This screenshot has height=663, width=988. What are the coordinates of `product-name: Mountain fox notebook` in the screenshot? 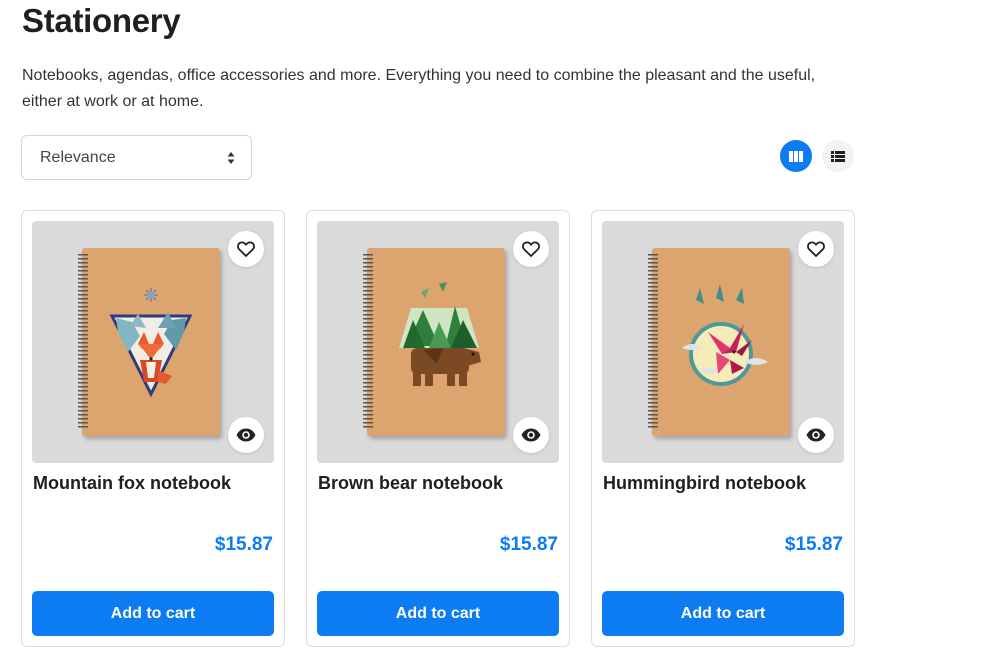 It's located at (132, 483).